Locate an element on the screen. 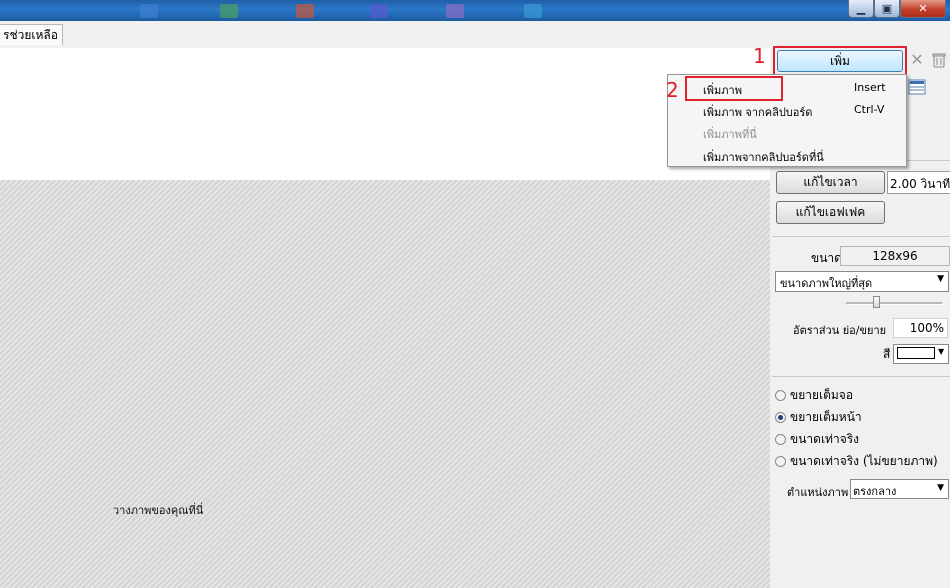  fit-option-fitpage: ขยายเต็มหน้า is located at coordinates (818, 417).